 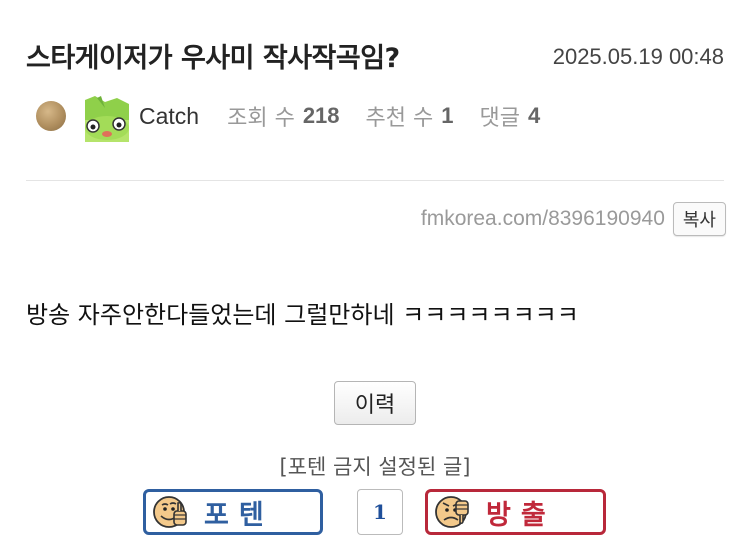 I want to click on recommends-label: 추천 수, so click(x=399, y=118).